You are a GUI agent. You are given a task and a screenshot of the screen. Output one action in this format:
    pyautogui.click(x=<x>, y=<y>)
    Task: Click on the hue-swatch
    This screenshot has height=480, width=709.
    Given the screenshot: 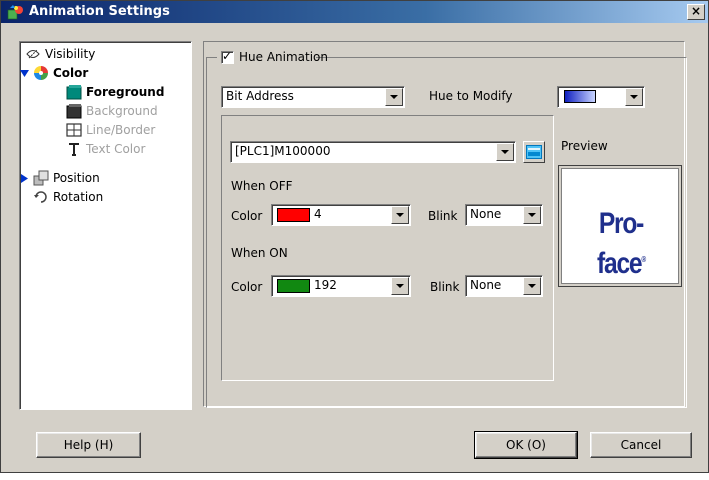 What is the action you would take?
    pyautogui.click(x=580, y=96)
    